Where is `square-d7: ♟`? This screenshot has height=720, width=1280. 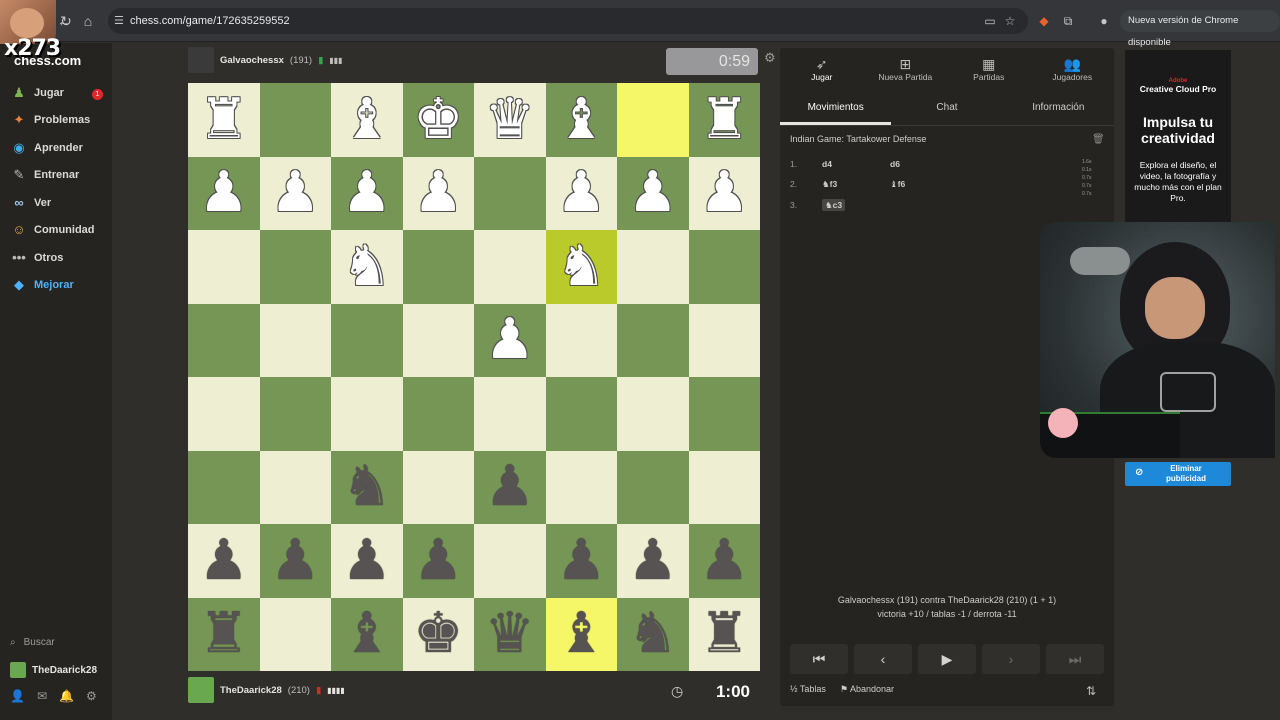 square-d7: ♟ is located at coordinates (438, 193).